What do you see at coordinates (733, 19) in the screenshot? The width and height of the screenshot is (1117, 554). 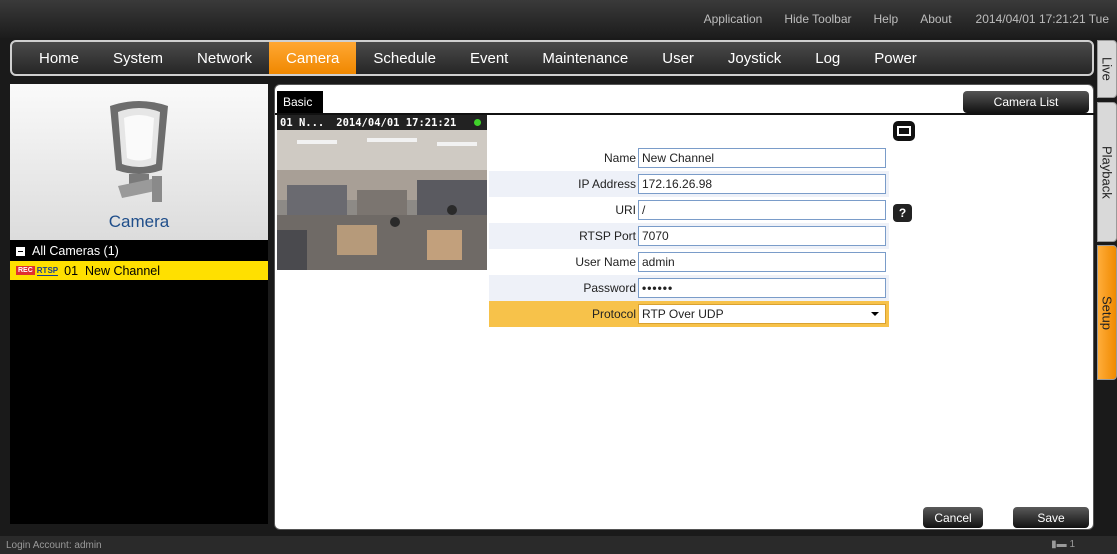 I see `toolbar-link-application: Application` at bounding box center [733, 19].